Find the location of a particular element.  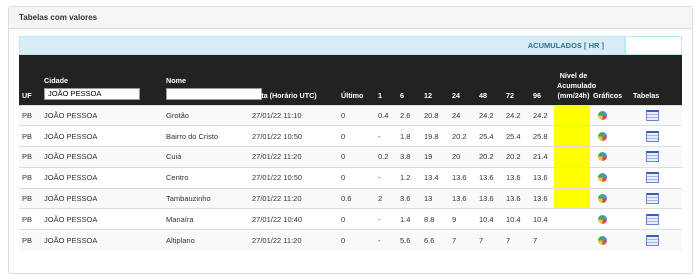

cidade-filter-input is located at coordinates (92, 93).